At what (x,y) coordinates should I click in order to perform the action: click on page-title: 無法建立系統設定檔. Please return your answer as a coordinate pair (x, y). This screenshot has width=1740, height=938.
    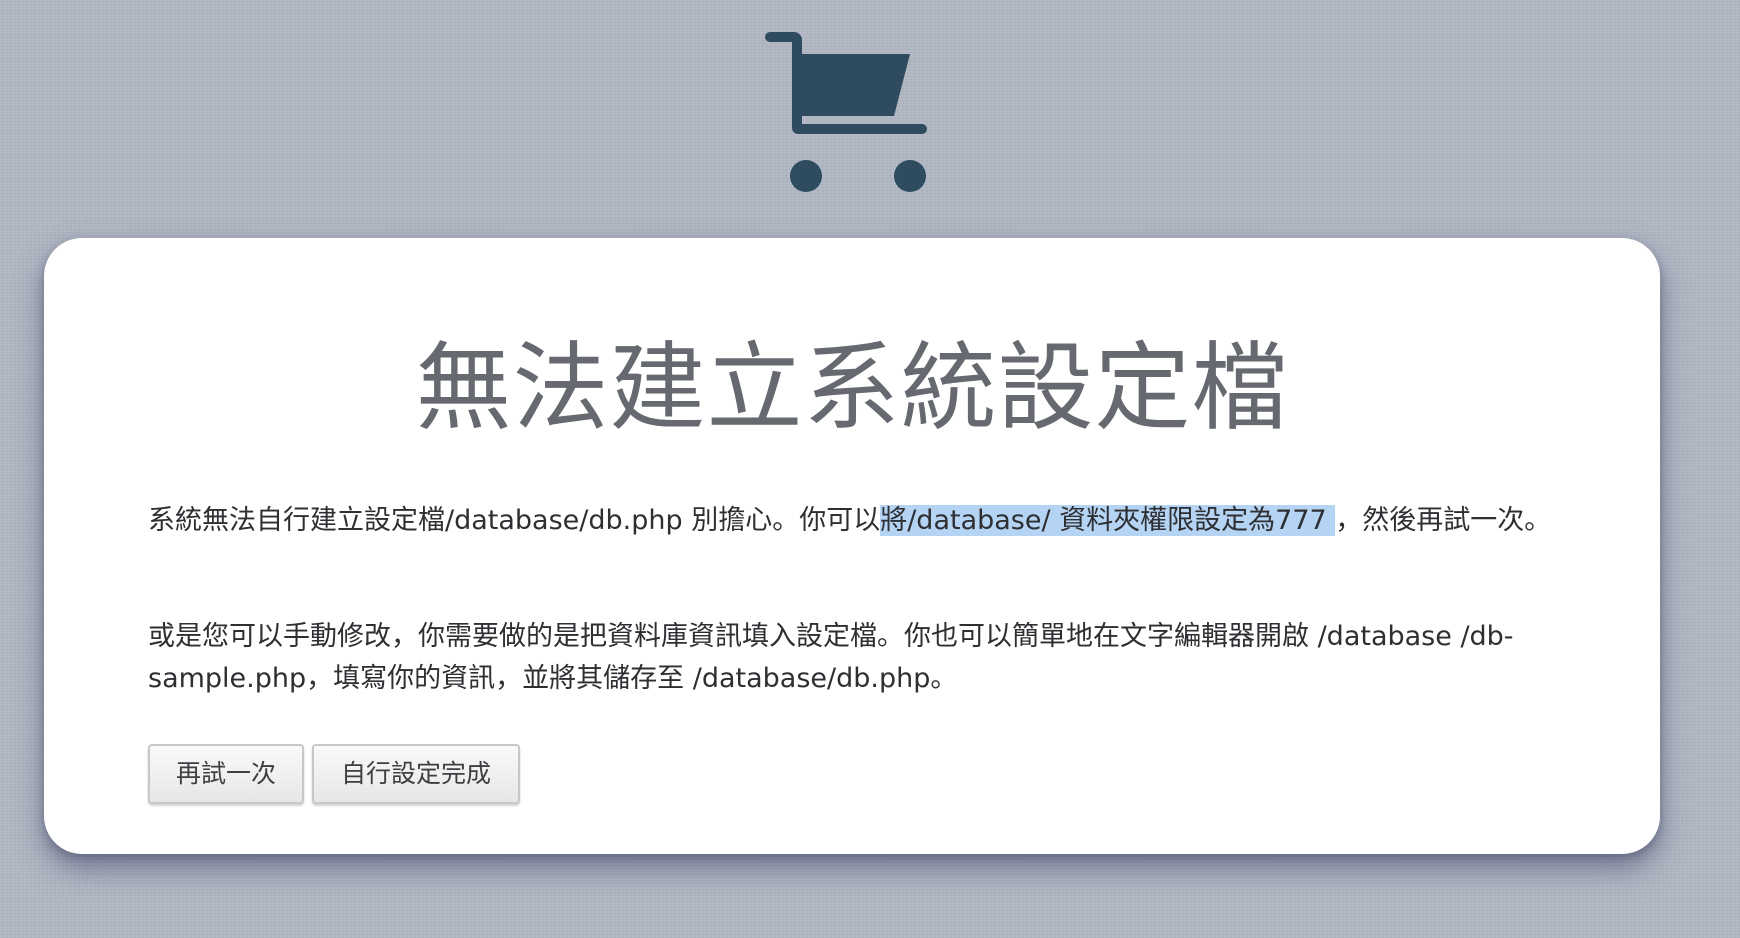
    Looking at the image, I should click on (852, 388).